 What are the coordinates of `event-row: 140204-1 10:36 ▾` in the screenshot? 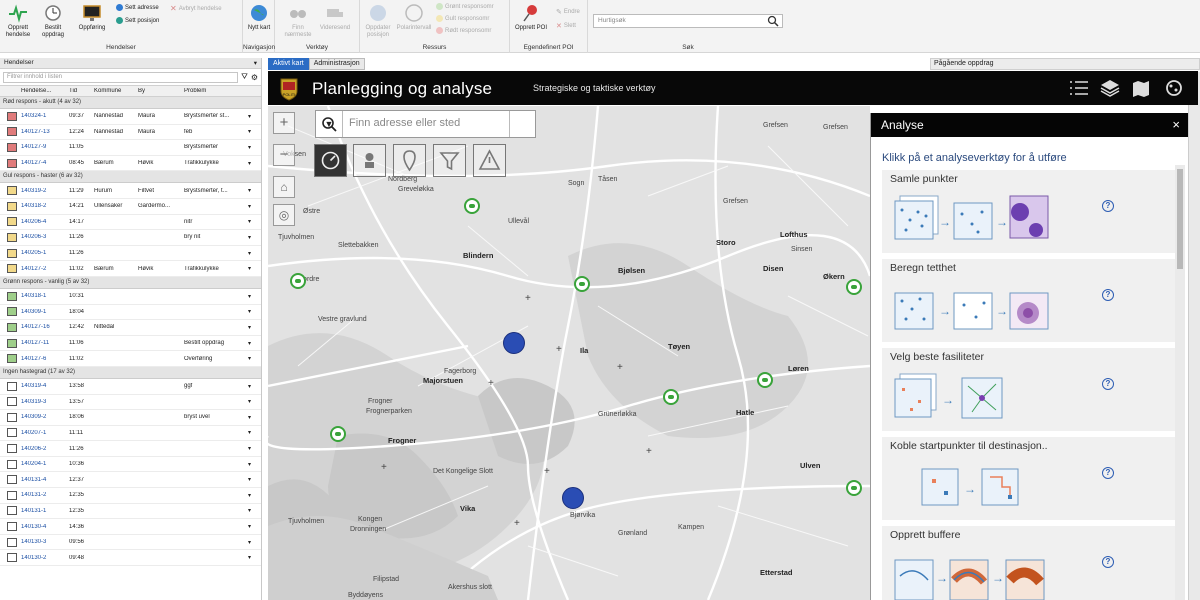 It's located at (130, 465).